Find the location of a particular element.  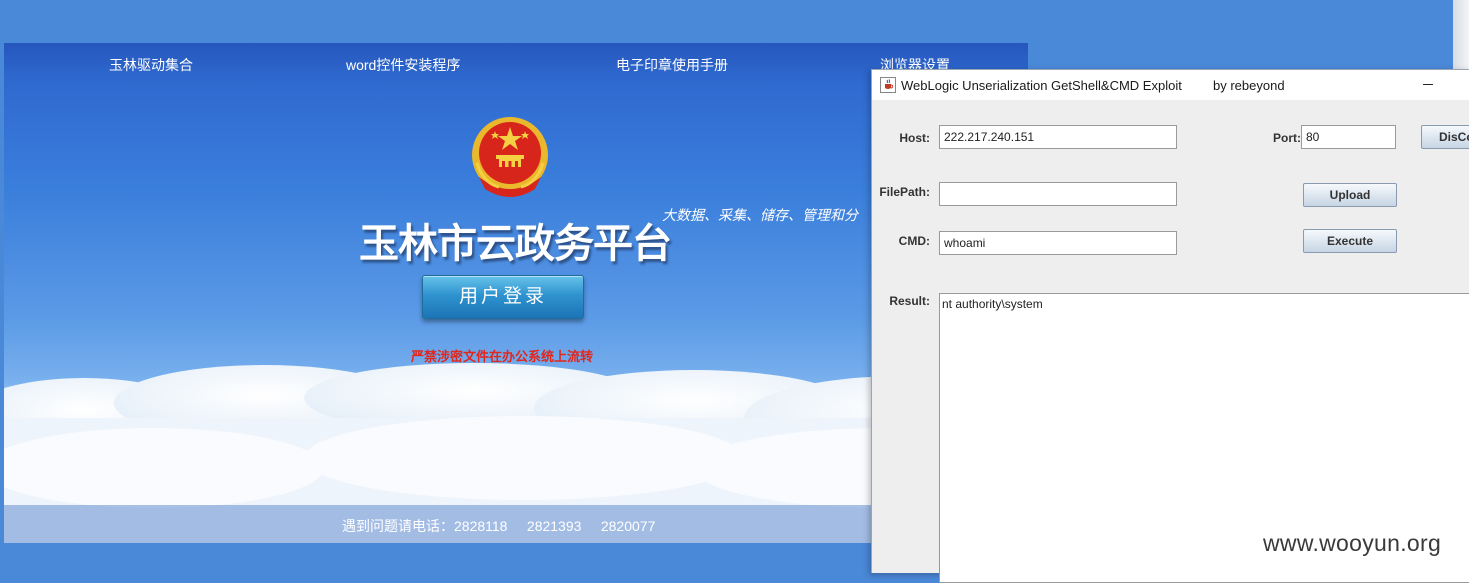

window-author: by rebeyond is located at coordinates (1249, 85).